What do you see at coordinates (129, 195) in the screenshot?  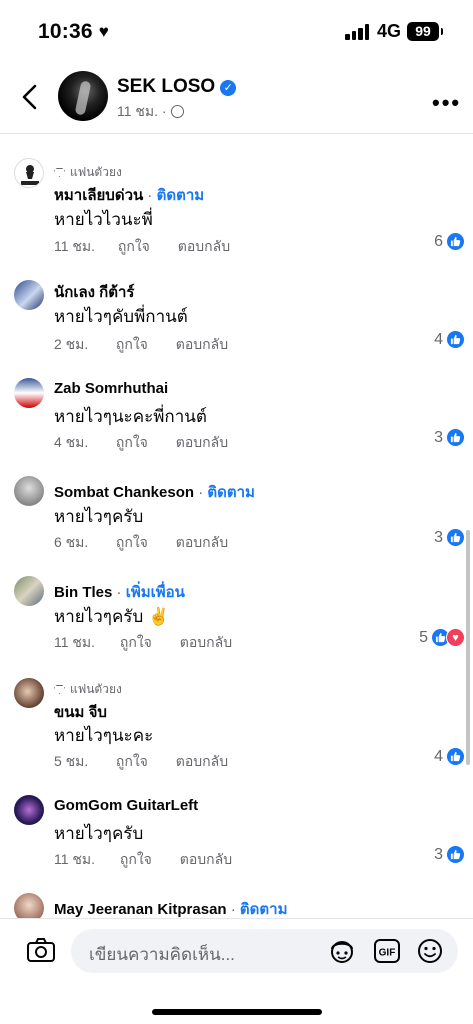 I see `comment-author: หมาเลียบด่วน · ติดตาม` at bounding box center [129, 195].